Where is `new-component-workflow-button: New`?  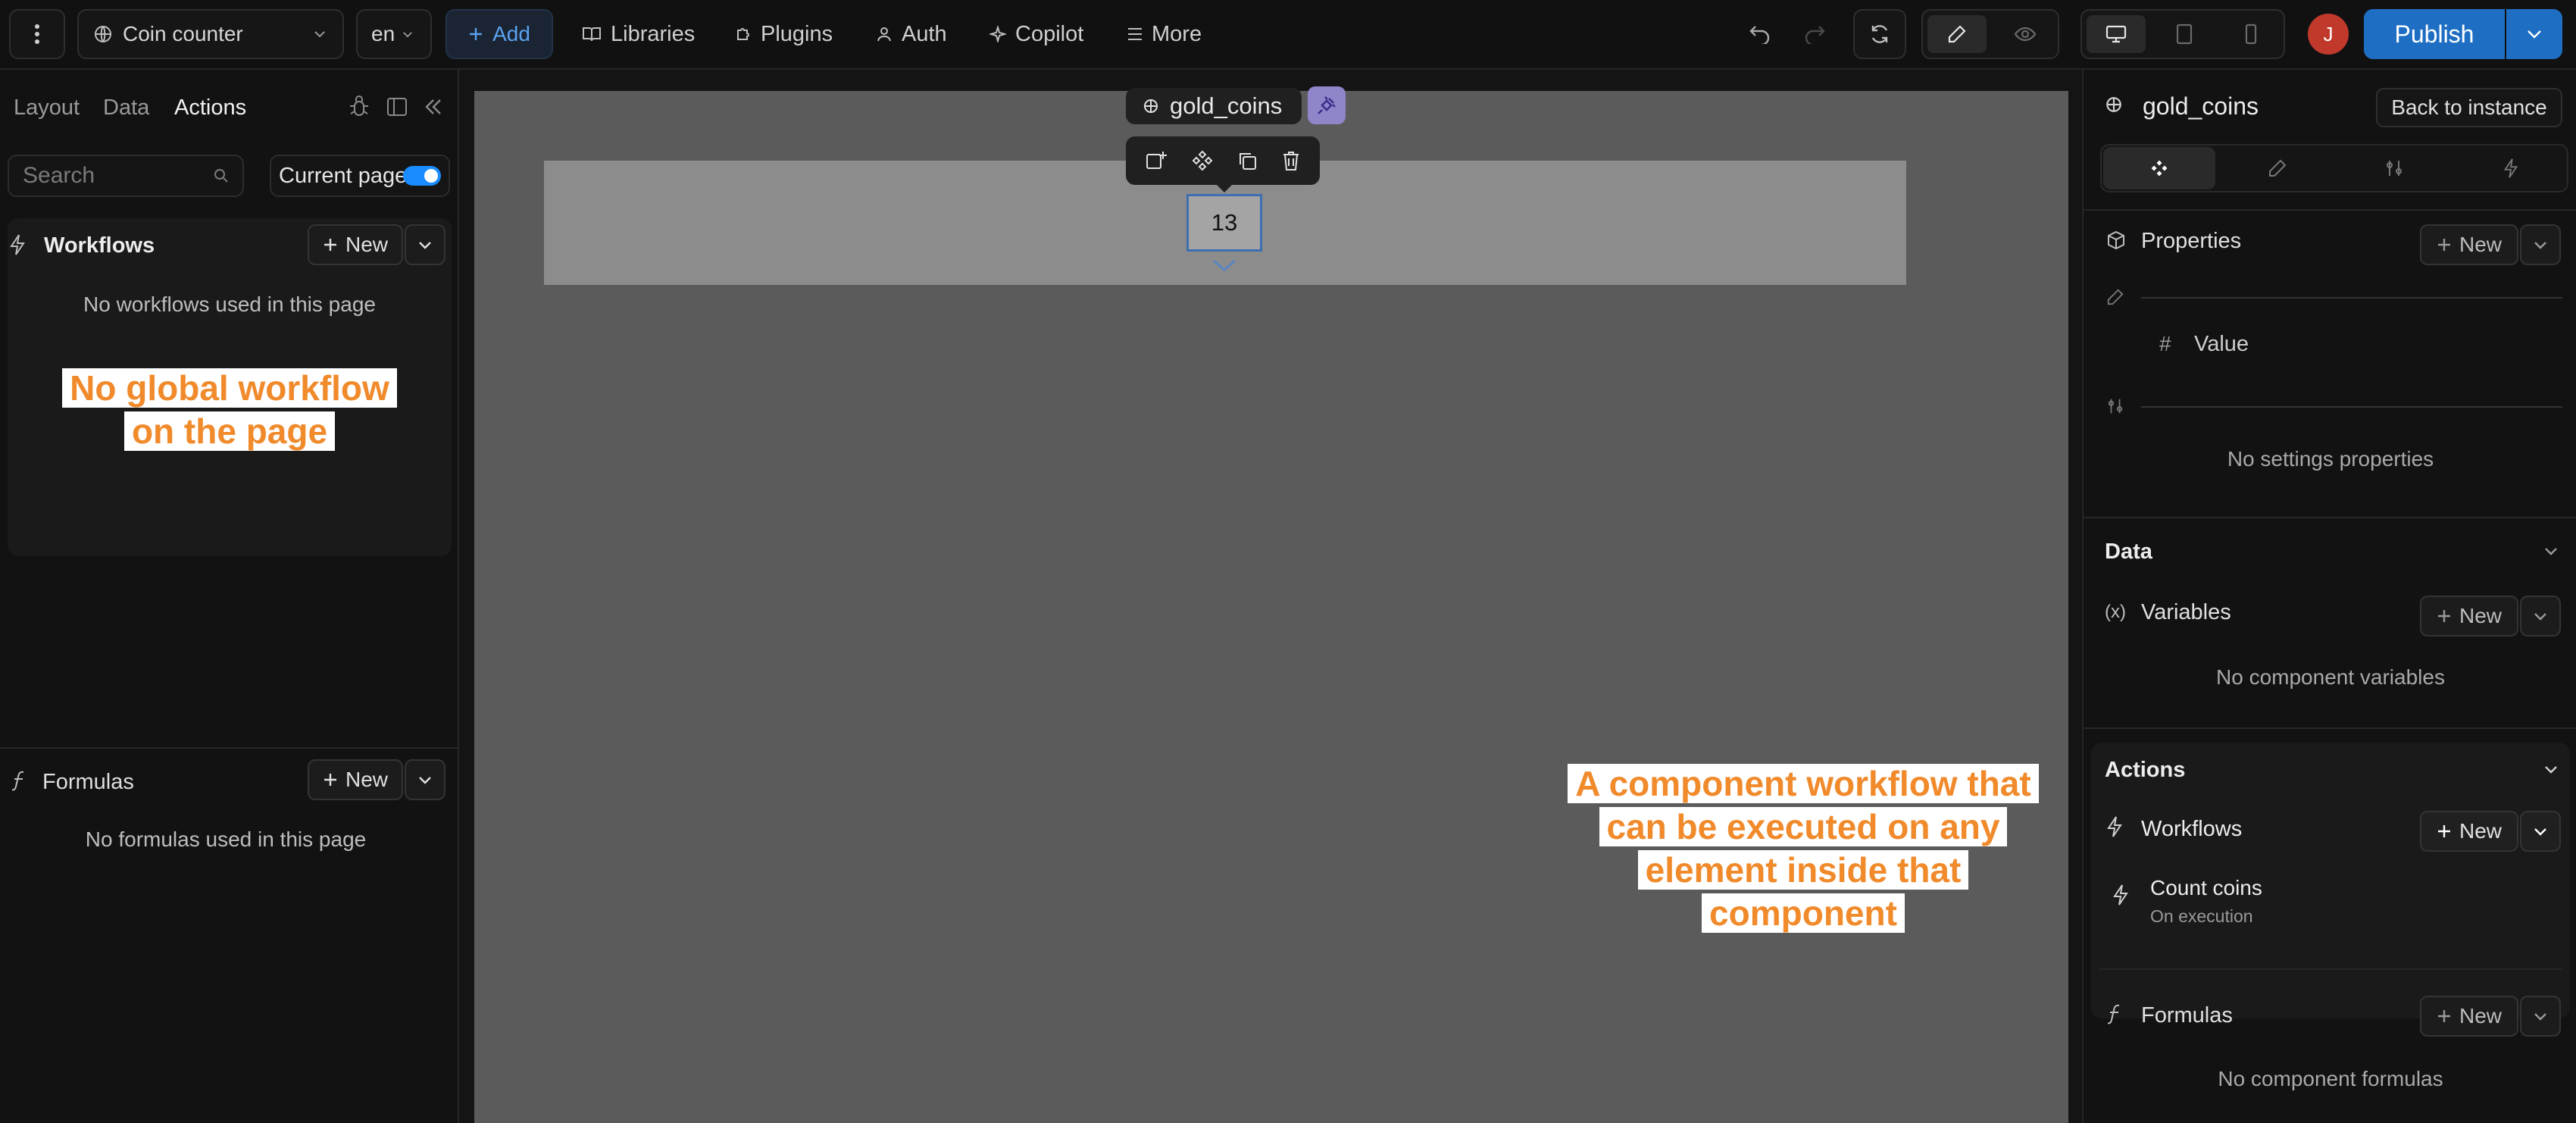 new-component-workflow-button: New is located at coordinates (2469, 832).